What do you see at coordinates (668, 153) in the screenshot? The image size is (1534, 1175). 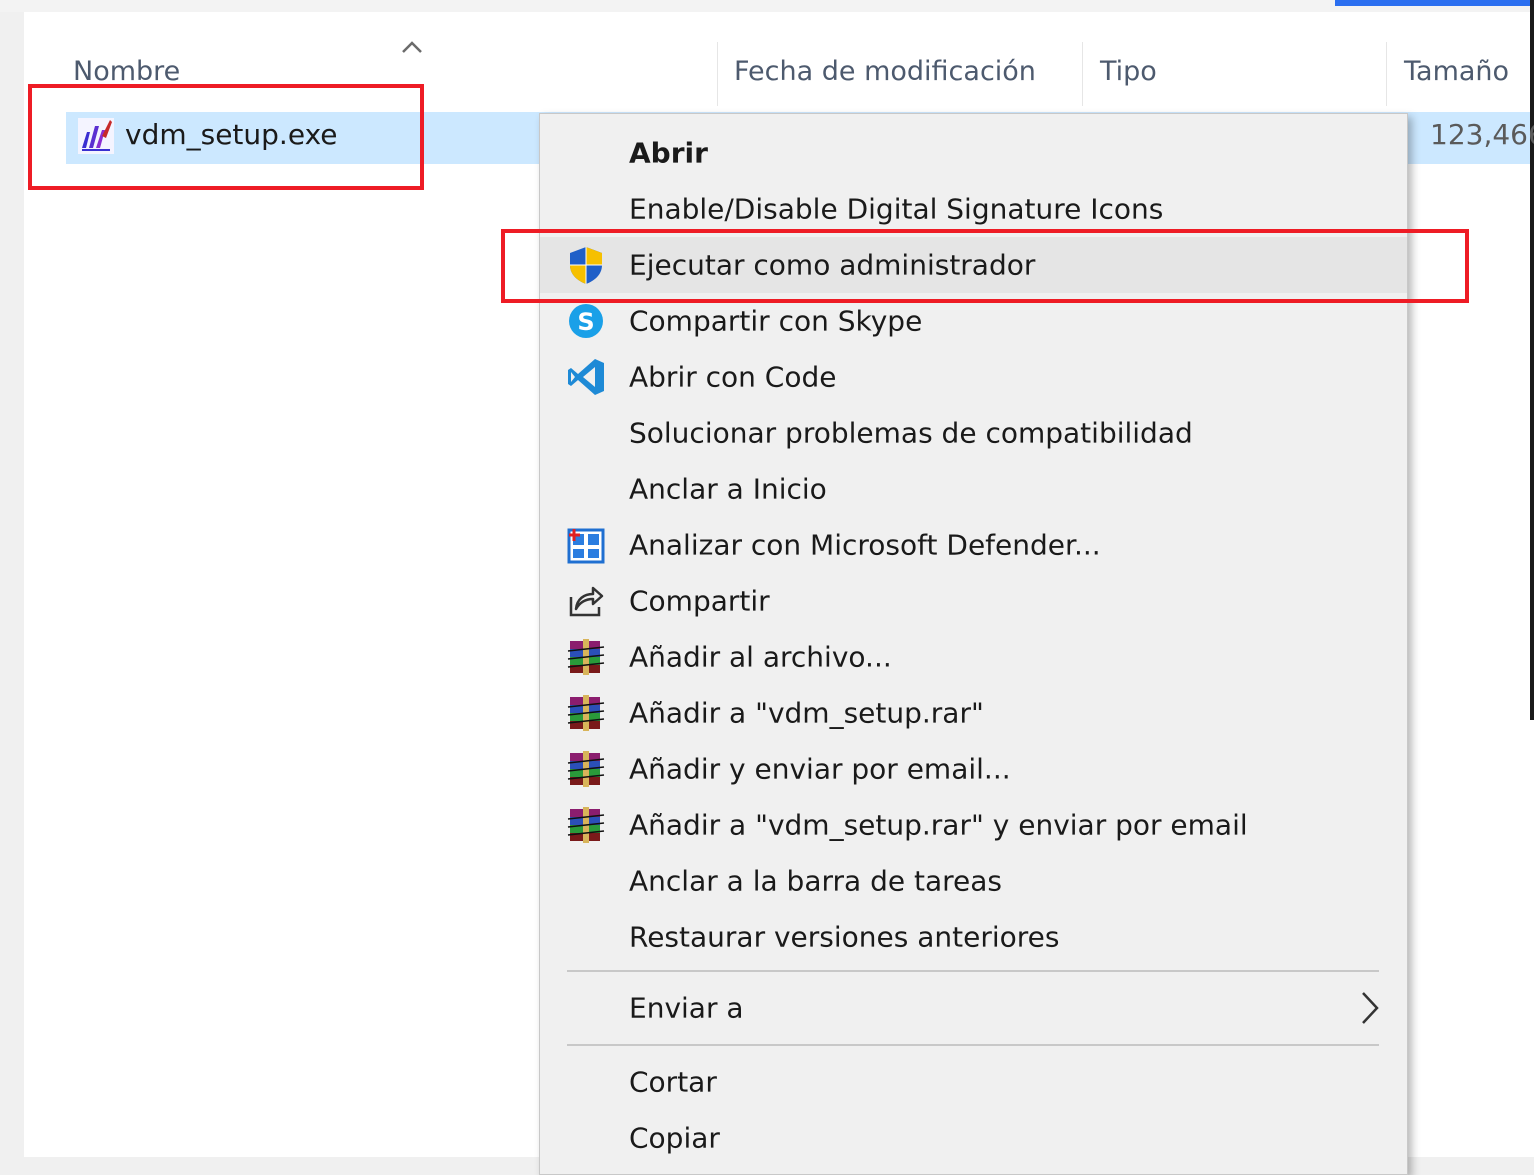 I see `menu-item-label: Abrir` at bounding box center [668, 153].